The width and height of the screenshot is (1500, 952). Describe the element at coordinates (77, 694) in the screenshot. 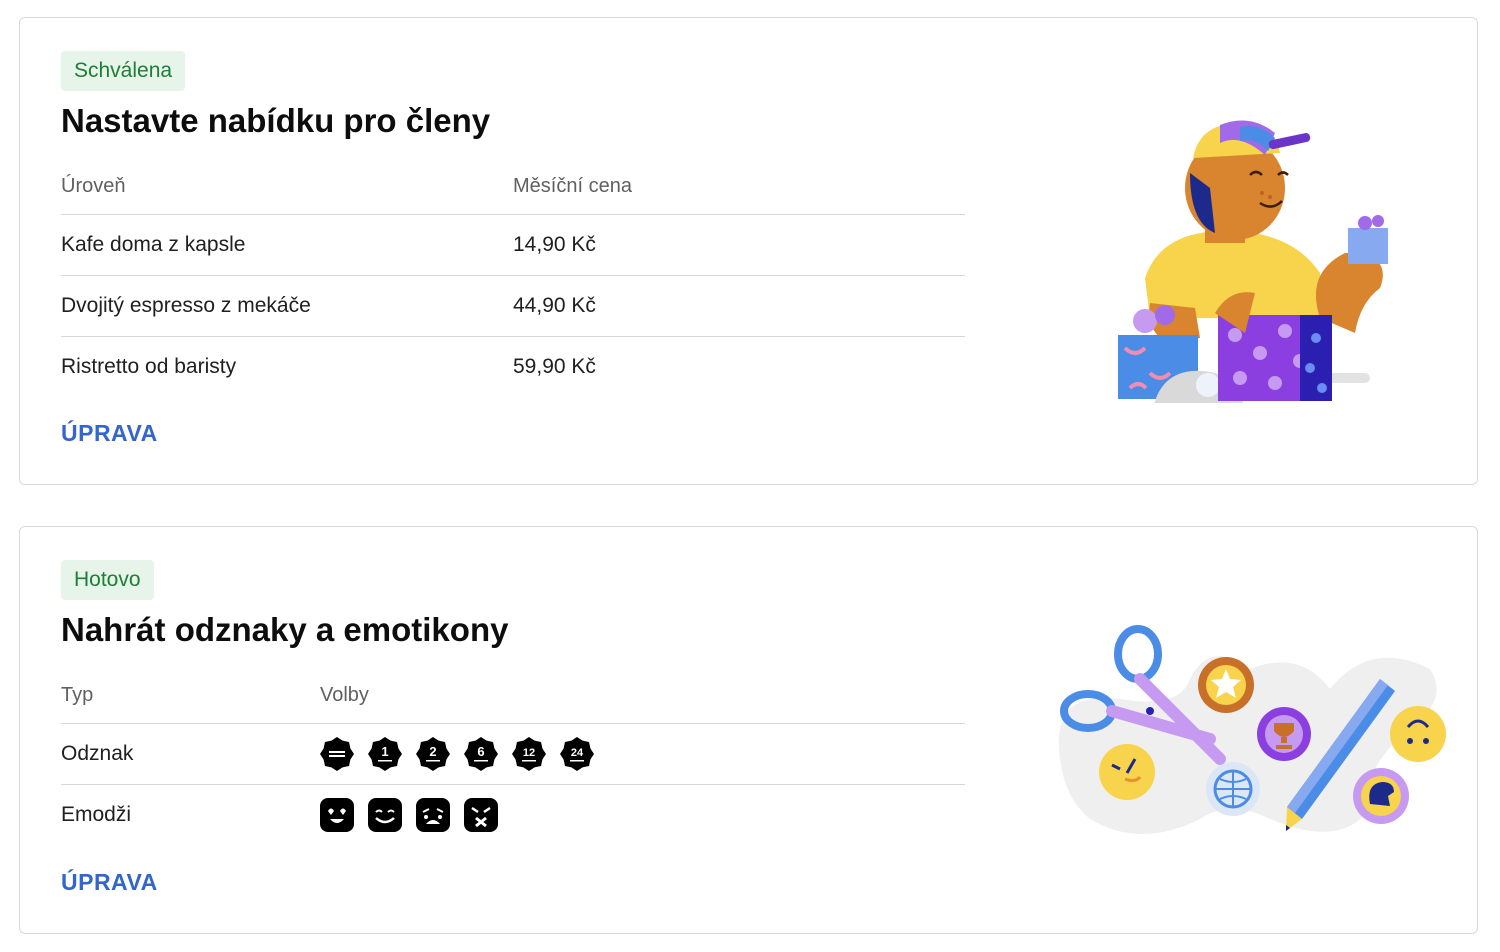

I see `column-header-type: Typ` at that location.